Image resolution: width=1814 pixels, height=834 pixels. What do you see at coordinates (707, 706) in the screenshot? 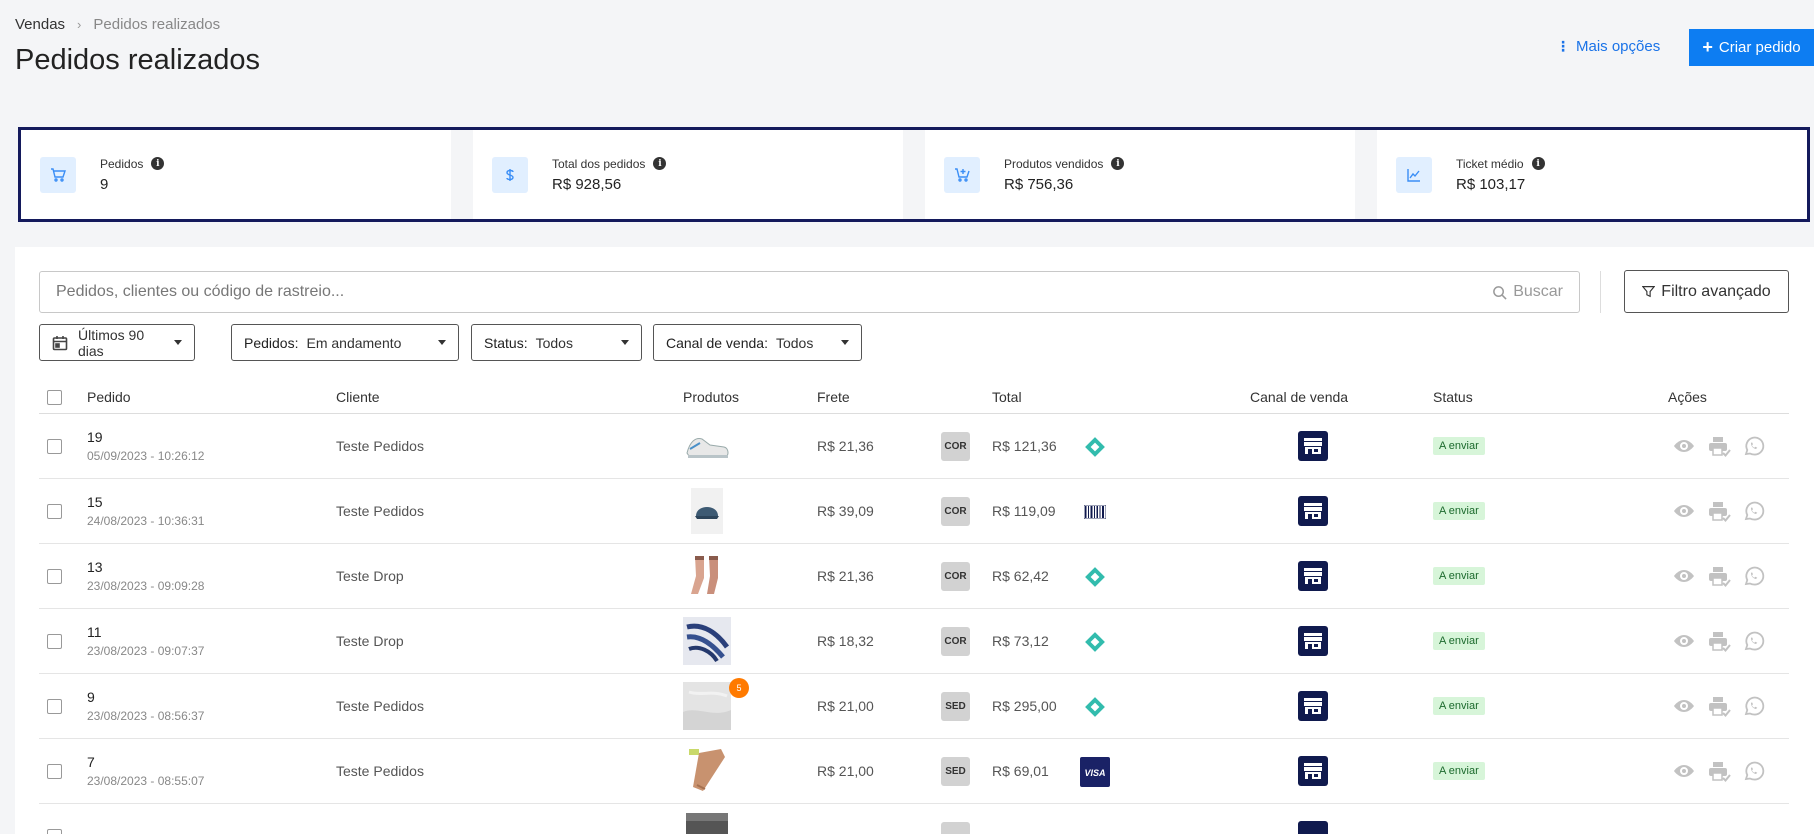
I see `product-thumbnail-fabric` at bounding box center [707, 706].